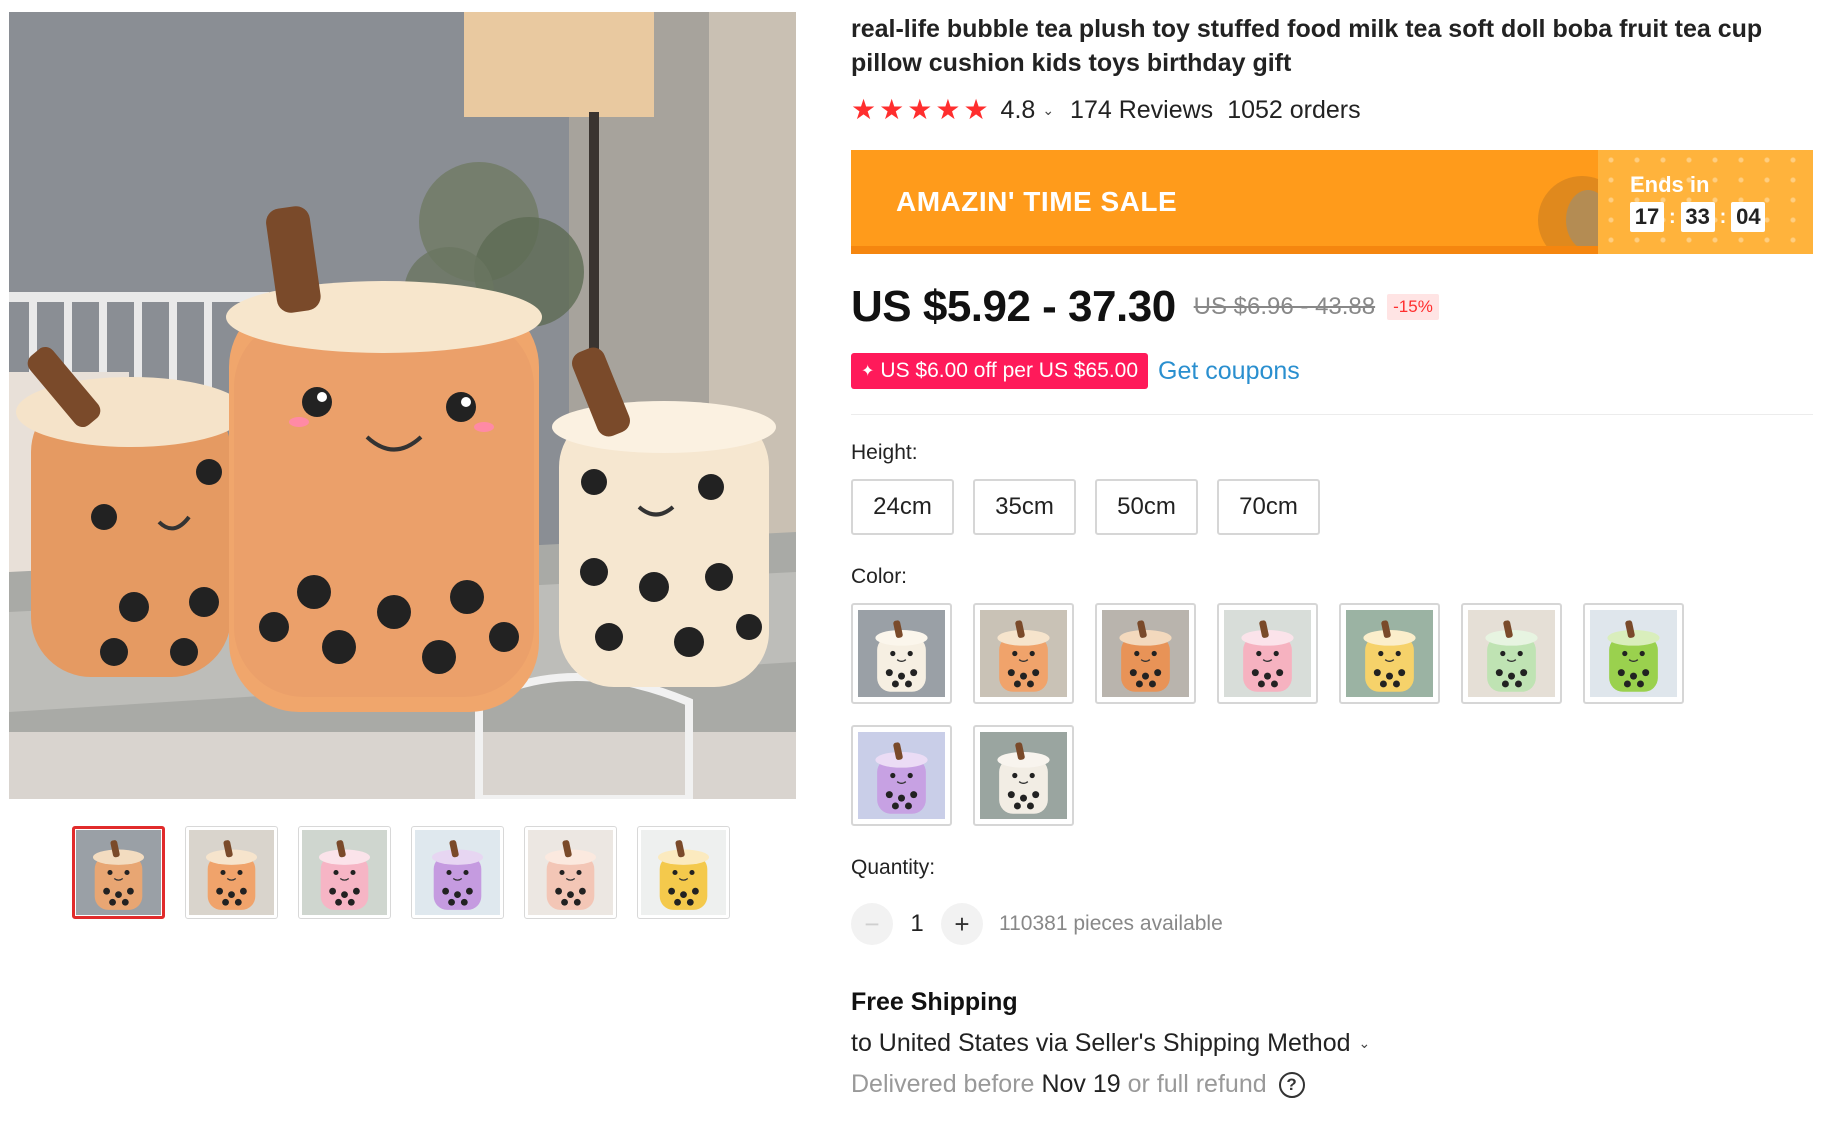 The width and height of the screenshot is (1824, 1128). Describe the element at coordinates (1748, 217) in the screenshot. I see `timer-seconds: 04` at that location.